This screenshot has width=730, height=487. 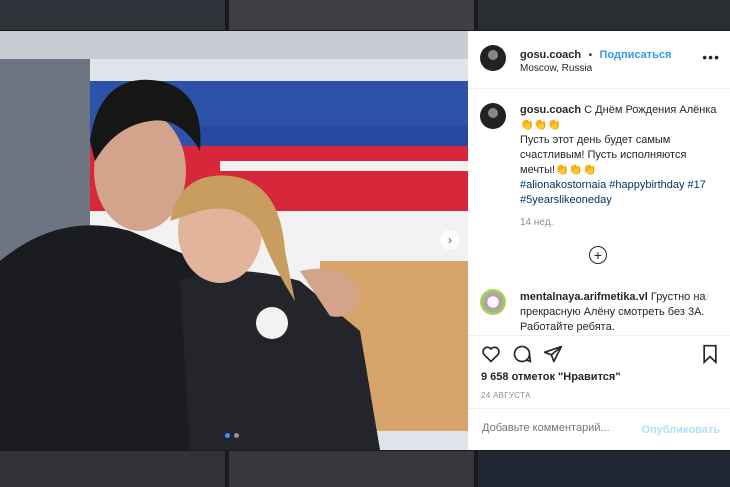 I want to click on post-age: 14 нед., so click(x=537, y=222).